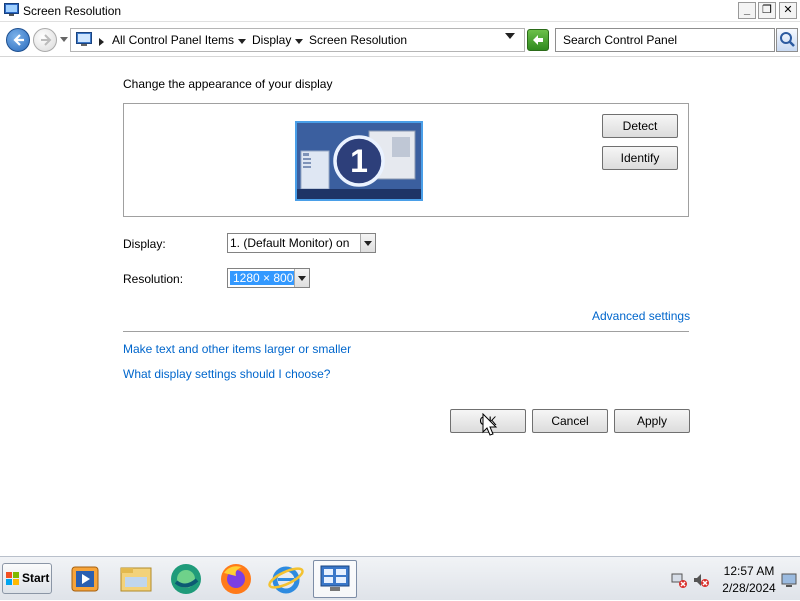 This screenshot has height=601, width=800. I want to click on file-explorer-icon, so click(136, 579).